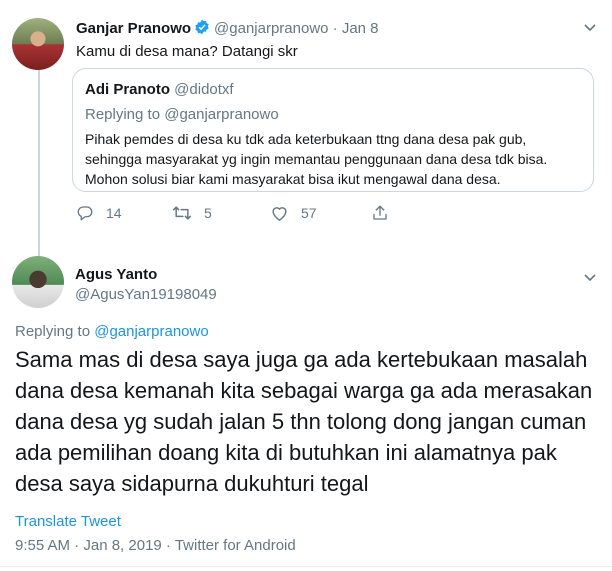  What do you see at coordinates (114, 213) in the screenshot?
I see `reply-count: 14` at bounding box center [114, 213].